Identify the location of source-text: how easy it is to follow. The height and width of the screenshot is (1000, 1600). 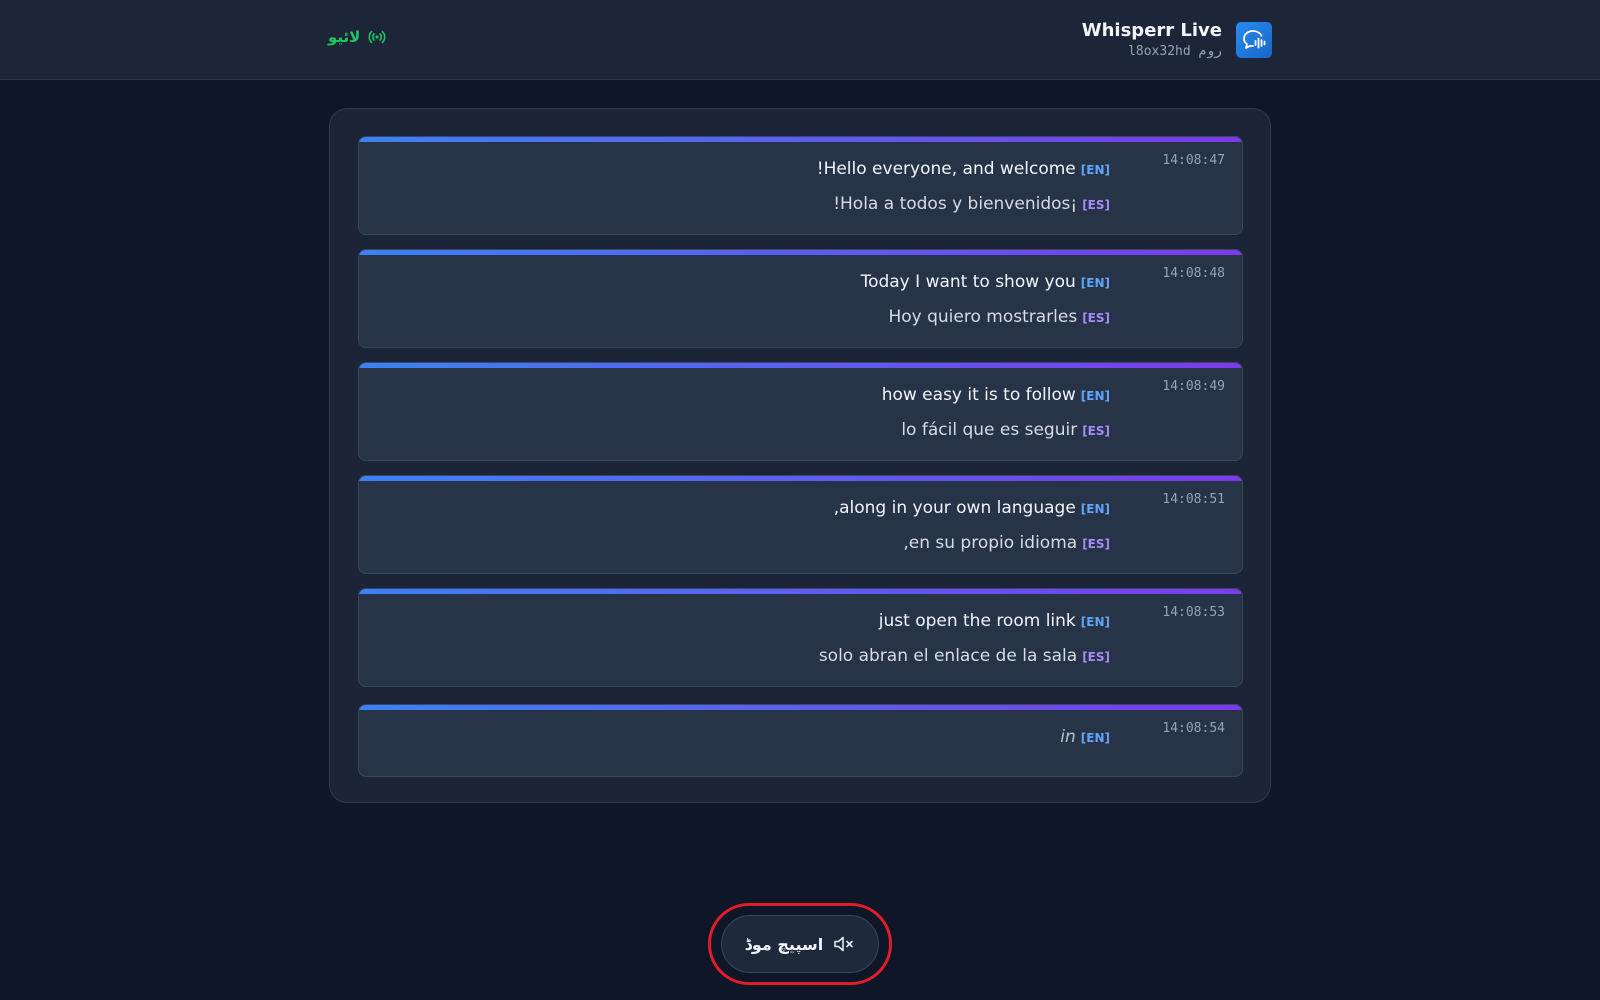
(978, 395).